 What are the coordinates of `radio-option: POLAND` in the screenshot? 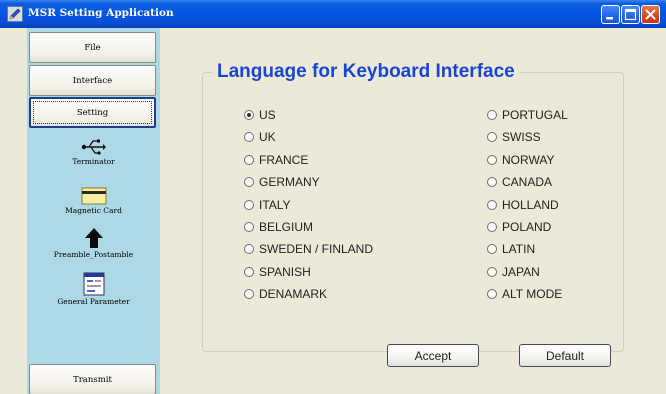 It's located at (519, 227).